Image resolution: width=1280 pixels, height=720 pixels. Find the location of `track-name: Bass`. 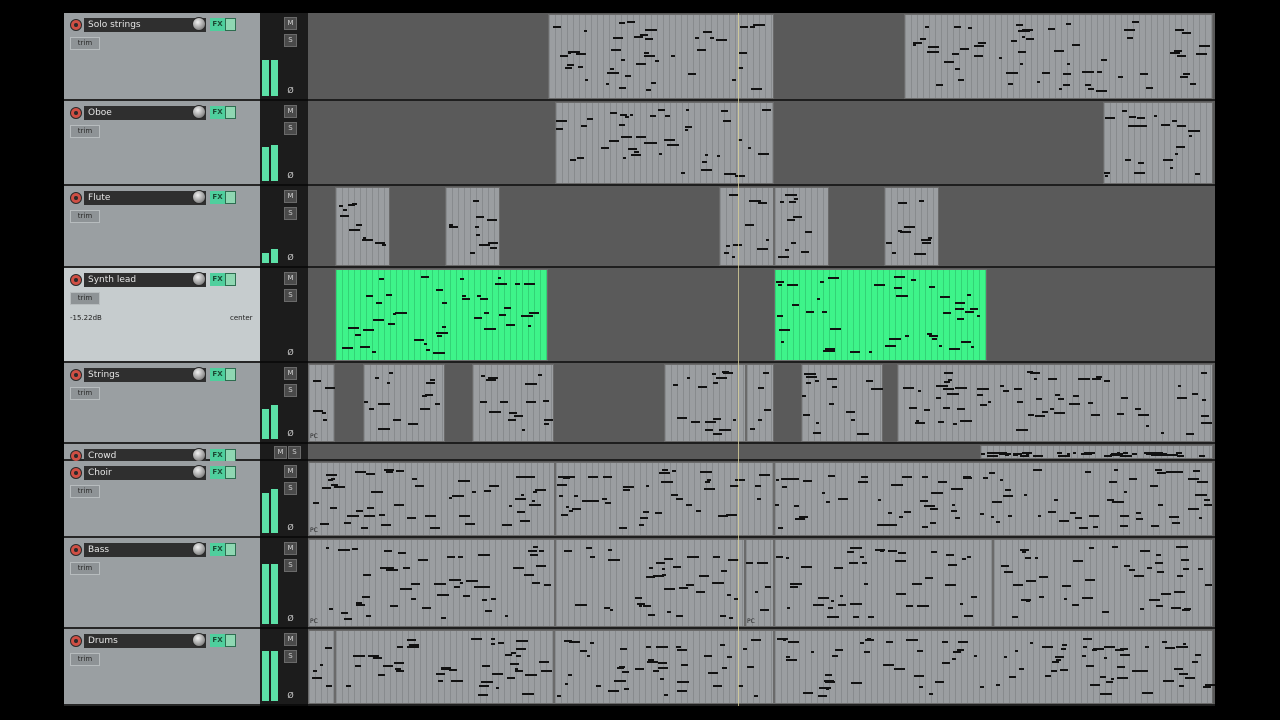

track-name: Bass is located at coordinates (145, 550).